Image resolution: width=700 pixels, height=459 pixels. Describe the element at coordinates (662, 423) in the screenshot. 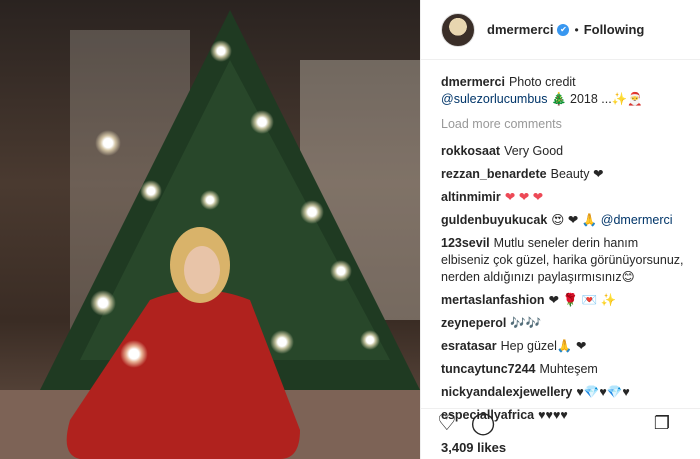

I see `bookmark-icon: ❐` at that location.